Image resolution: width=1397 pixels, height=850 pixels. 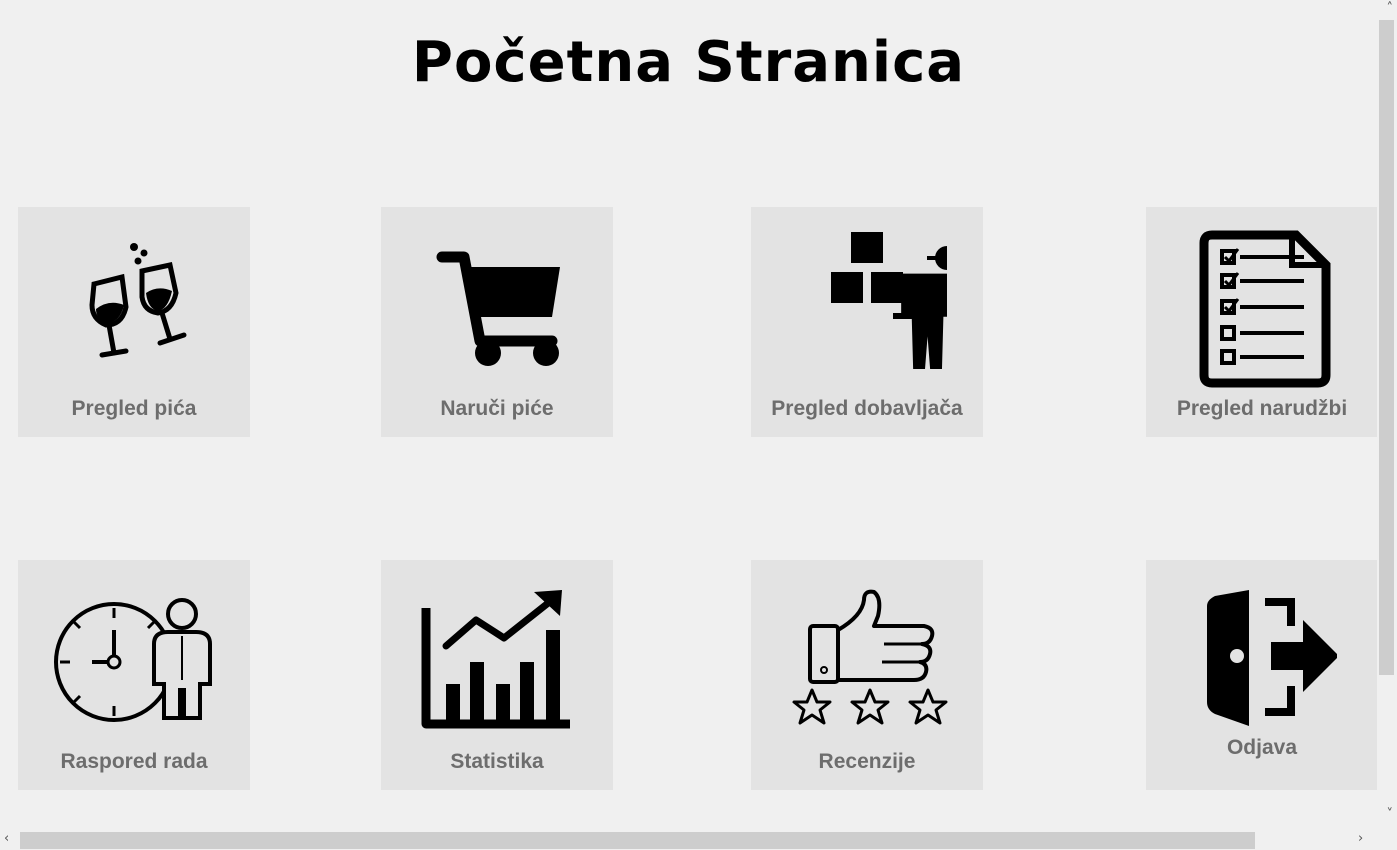 I want to click on tile-pregled-narudzbi: Pregled narudžbi, so click(x=1262, y=322).